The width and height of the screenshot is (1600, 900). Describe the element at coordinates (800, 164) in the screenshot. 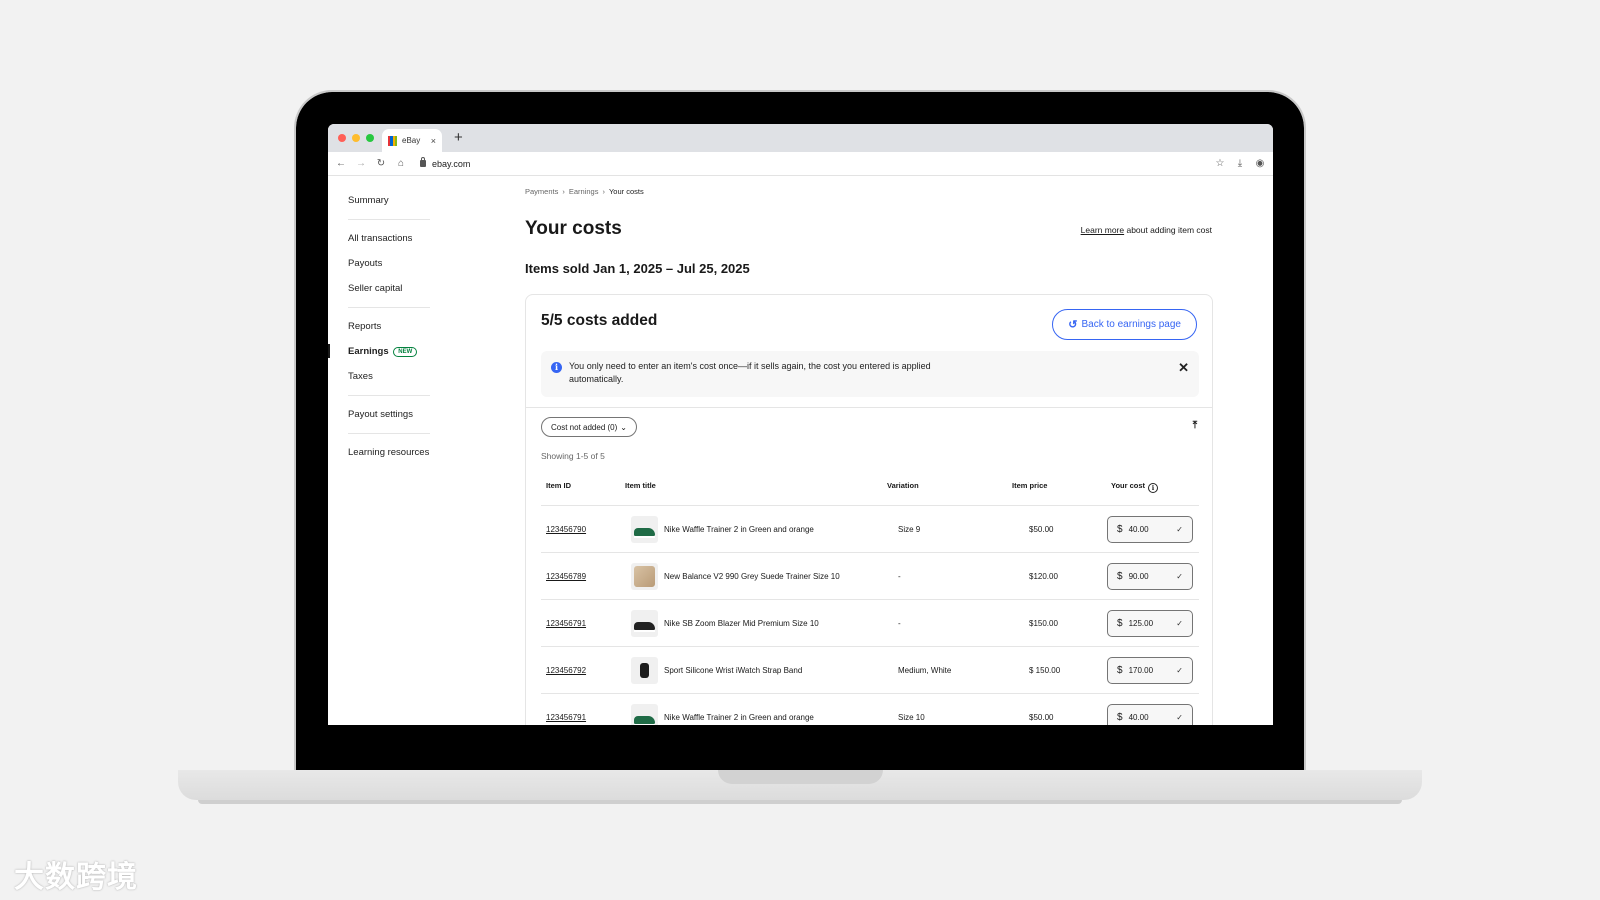

I see `address-bar: ← → ↻ ⌂ ebay.com ☆ ⤓ ◉` at that location.